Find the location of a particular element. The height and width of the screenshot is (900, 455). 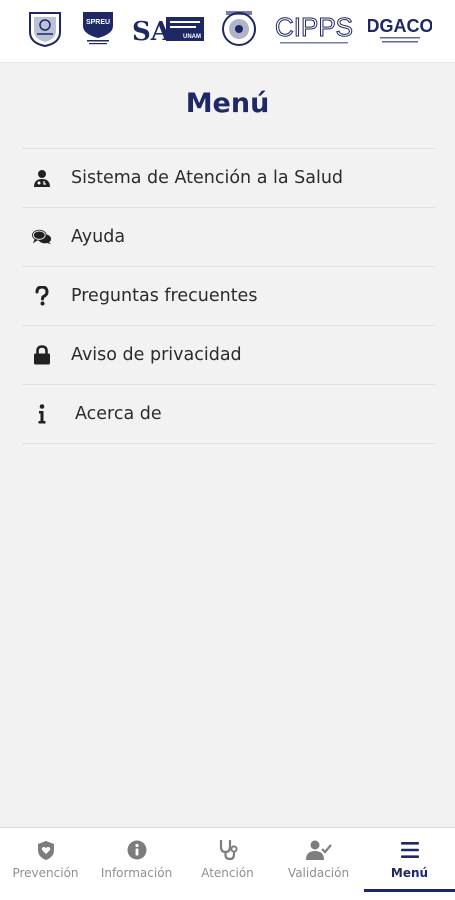

info-icon is located at coordinates (42, 414).